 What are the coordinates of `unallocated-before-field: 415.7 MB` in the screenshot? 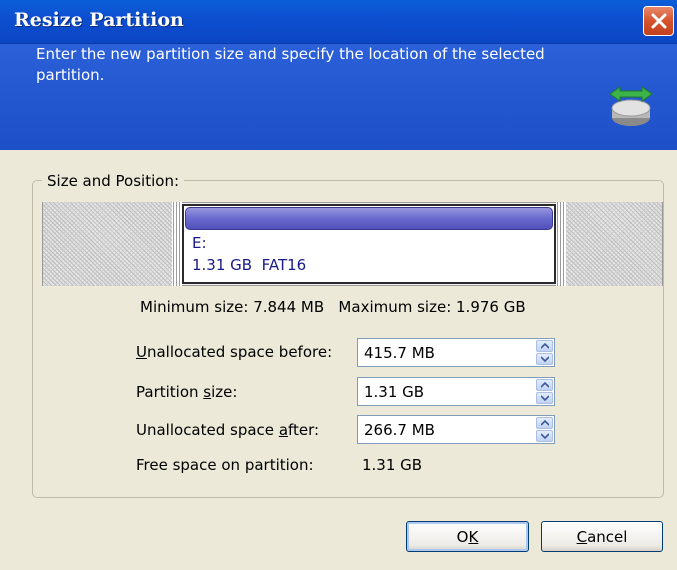 It's located at (456, 352).